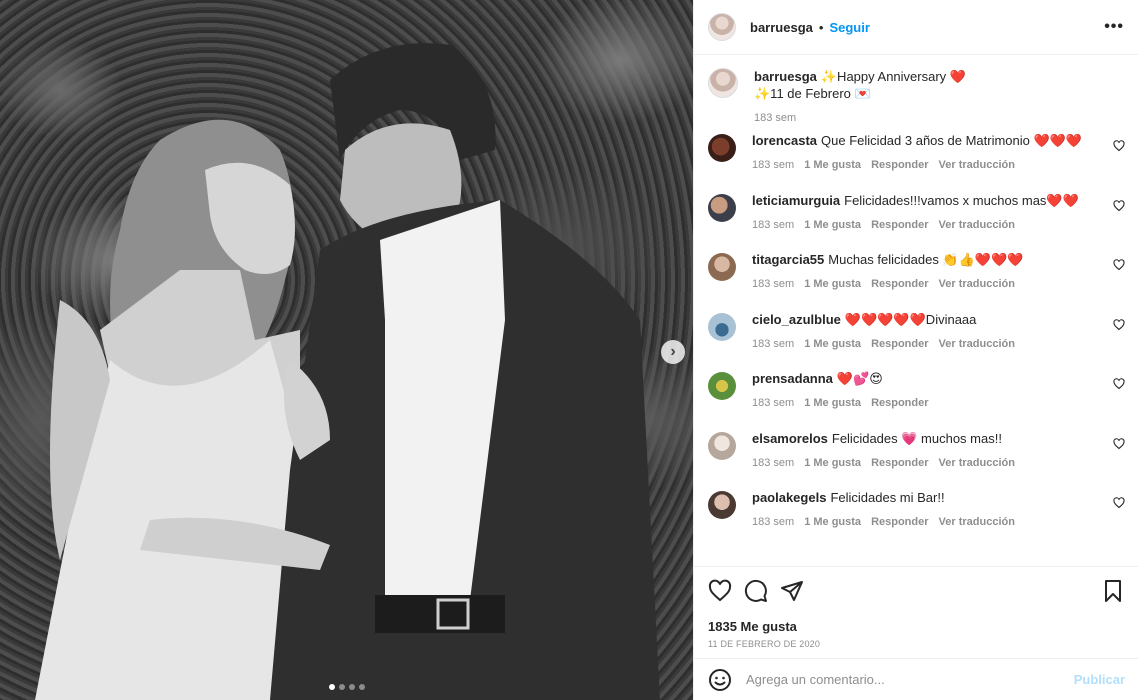 This screenshot has width=1138, height=700. I want to click on add-comment-bar: Publicar, so click(916, 679).